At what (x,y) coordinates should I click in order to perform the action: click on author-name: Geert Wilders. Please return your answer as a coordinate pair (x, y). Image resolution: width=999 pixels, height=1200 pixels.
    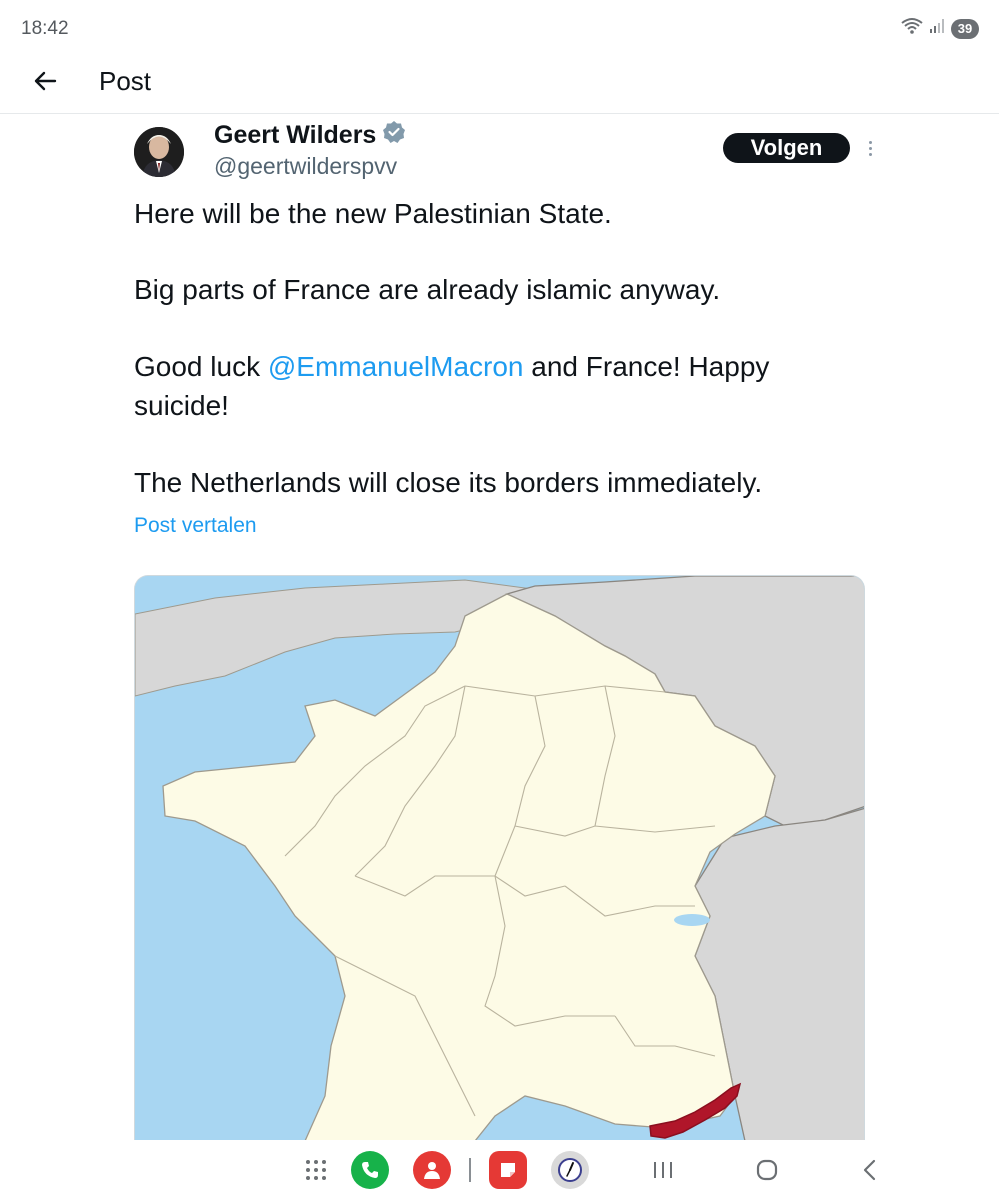
    Looking at the image, I should click on (310, 135).